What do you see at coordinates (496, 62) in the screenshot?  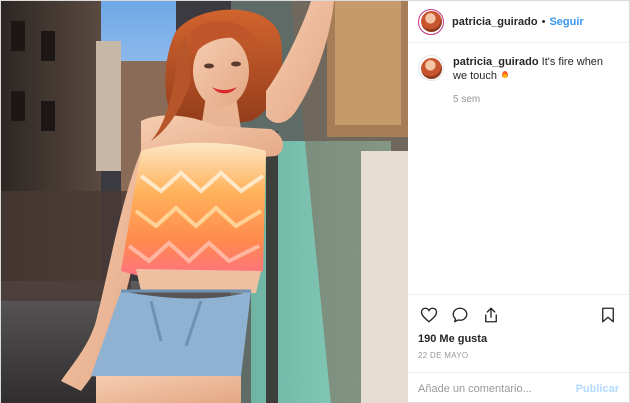 I see `caption-username: patricia_guirado` at bounding box center [496, 62].